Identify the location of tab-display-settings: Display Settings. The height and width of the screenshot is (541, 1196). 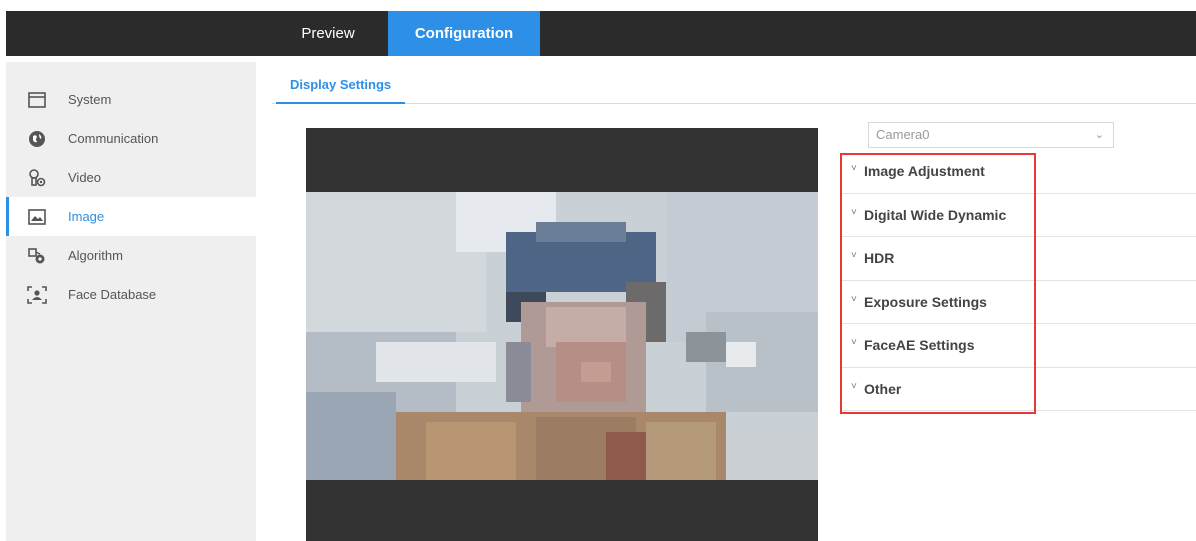
(341, 85).